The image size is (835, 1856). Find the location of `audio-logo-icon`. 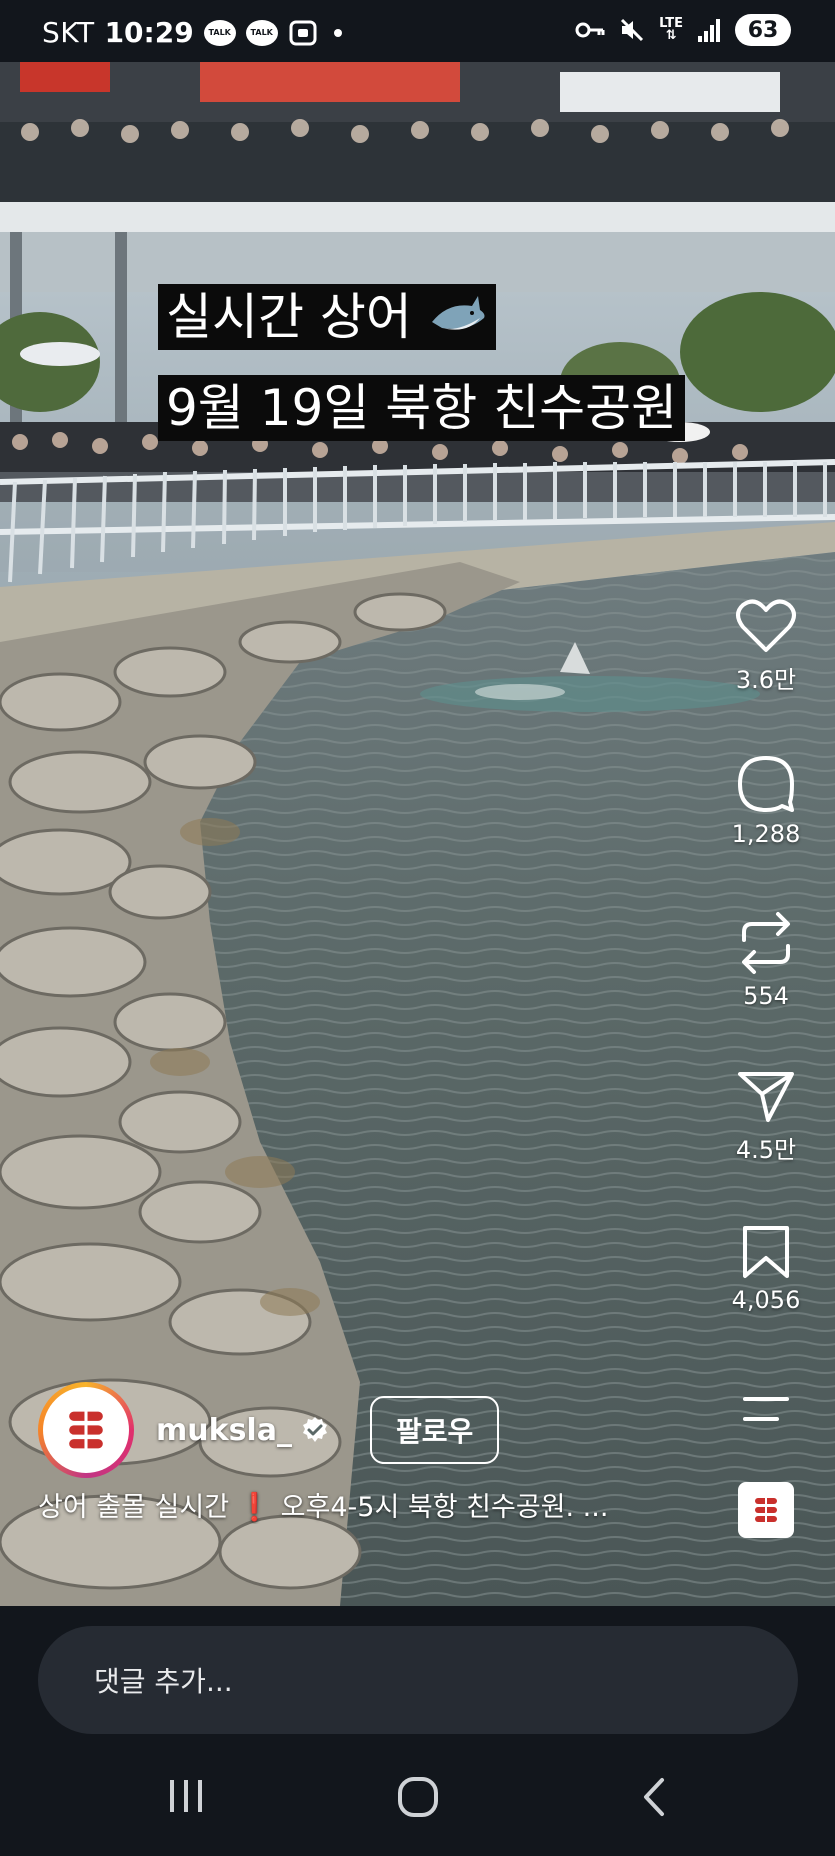

audio-logo-icon is located at coordinates (766, 1510).